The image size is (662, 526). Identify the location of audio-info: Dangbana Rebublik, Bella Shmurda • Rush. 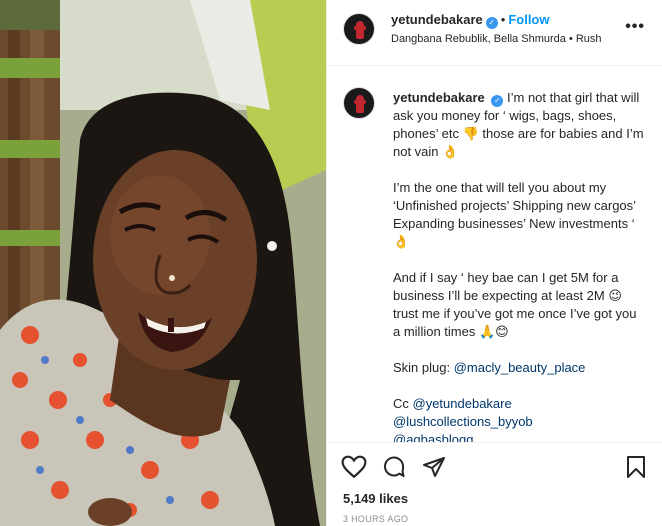
(496, 39).